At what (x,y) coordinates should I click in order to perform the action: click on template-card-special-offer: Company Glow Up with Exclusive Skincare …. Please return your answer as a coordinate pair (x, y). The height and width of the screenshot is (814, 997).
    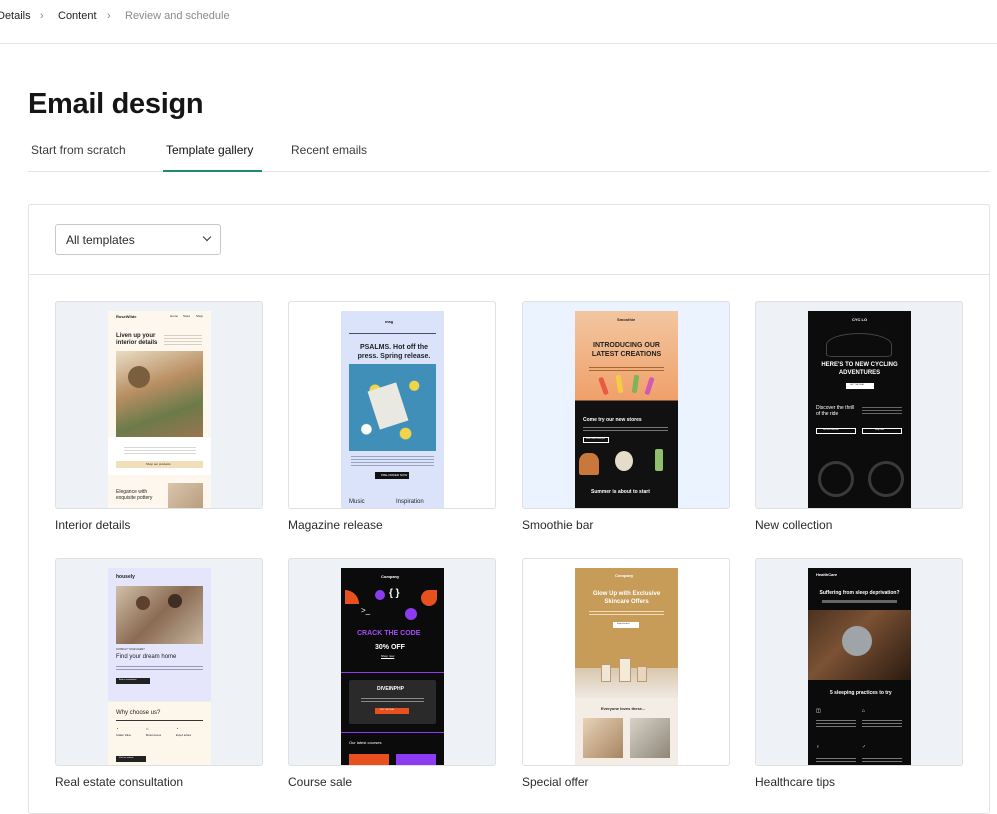
    Looking at the image, I should click on (626, 678).